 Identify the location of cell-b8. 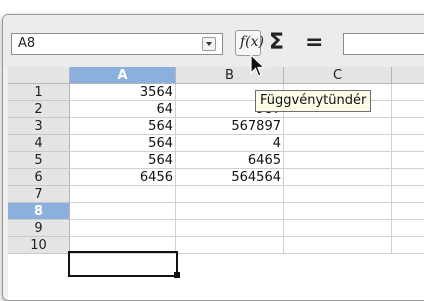
(230, 211).